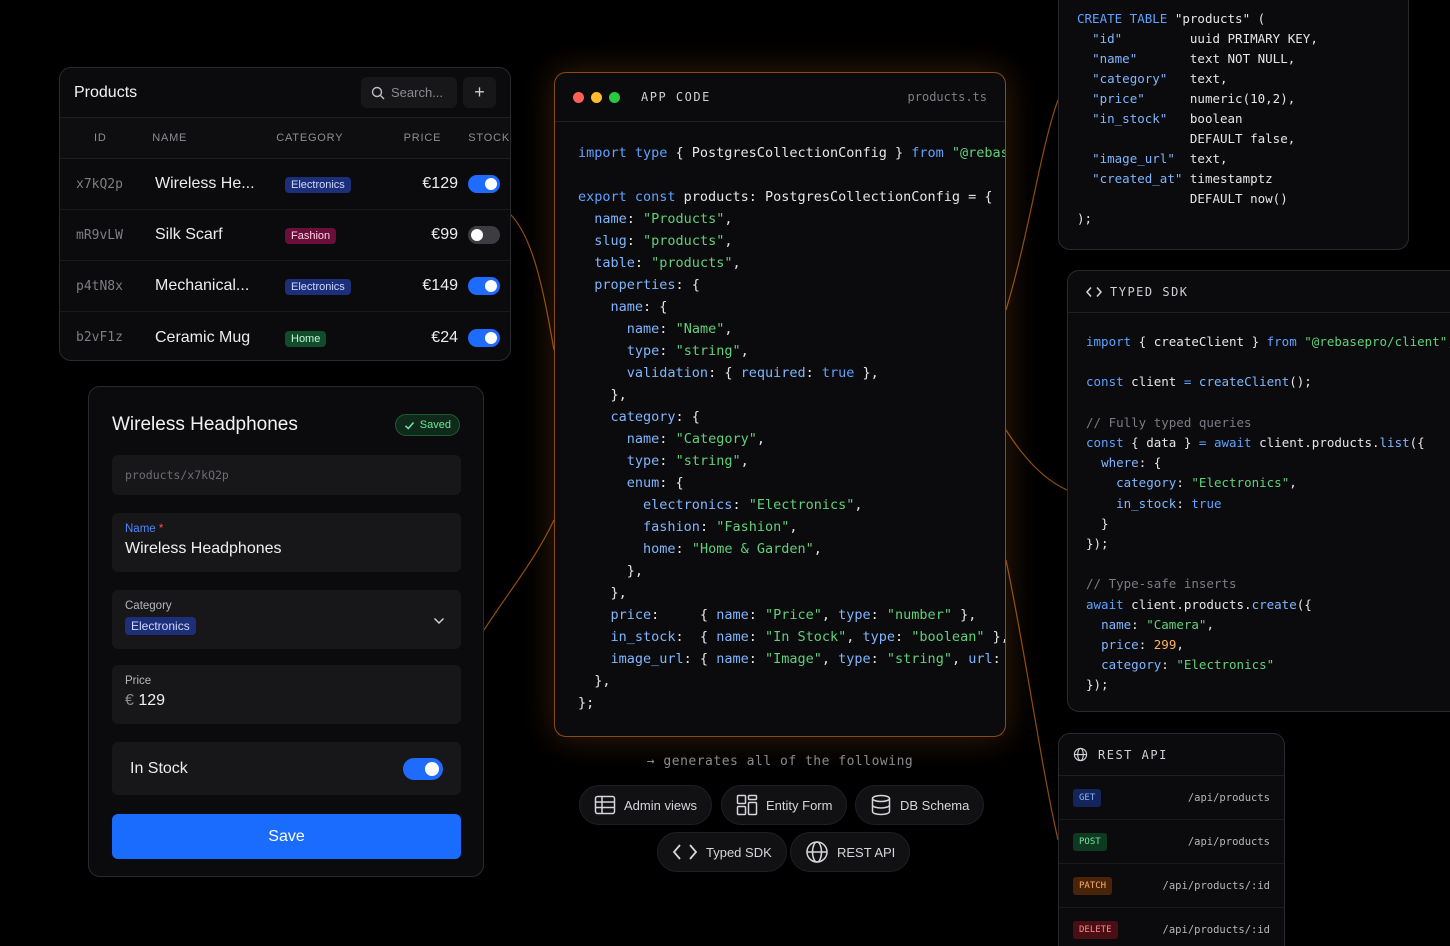 This screenshot has width=1450, height=946. I want to click on in-stock-label: In Stock, so click(159, 768).